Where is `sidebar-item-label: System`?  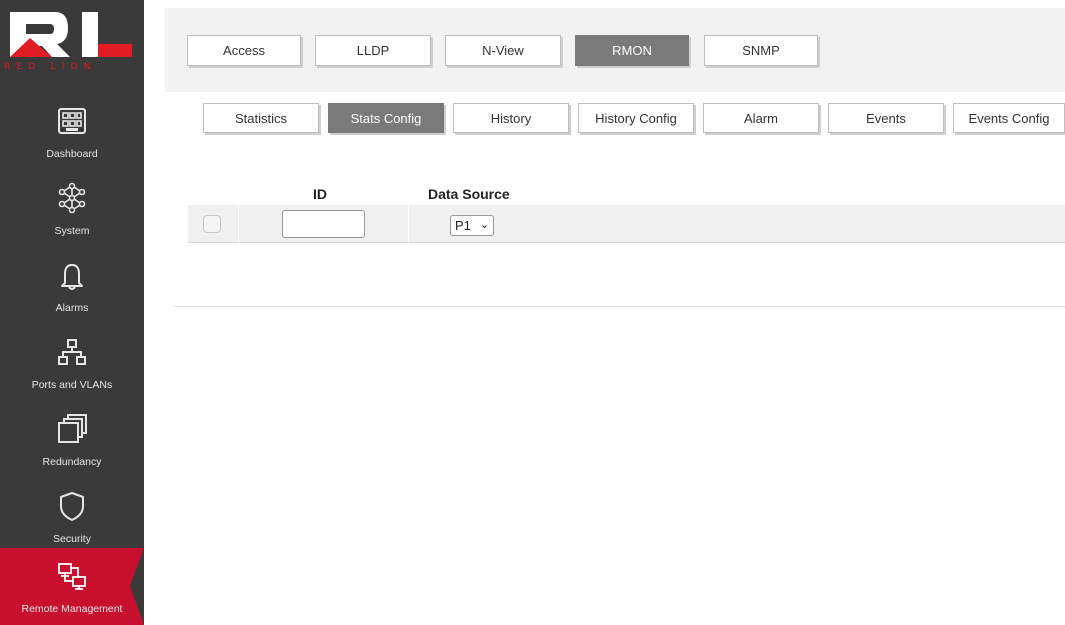
sidebar-item-label: System is located at coordinates (72, 231).